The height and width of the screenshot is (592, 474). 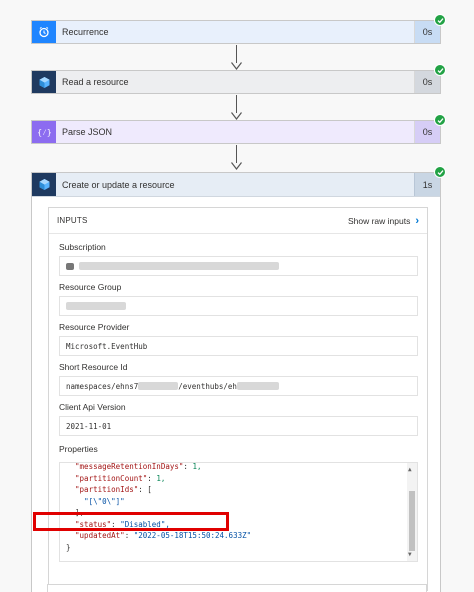 What do you see at coordinates (238, 29) in the screenshot?
I see `step-recurrence: Recurrence 0s` at bounding box center [238, 29].